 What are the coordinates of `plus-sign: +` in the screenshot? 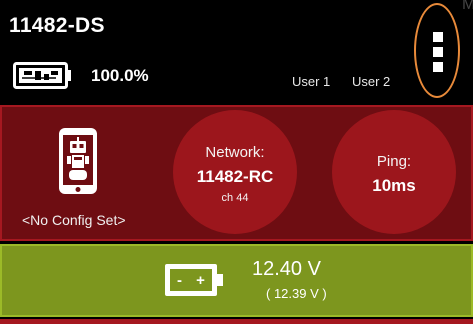 It's located at (200, 280).